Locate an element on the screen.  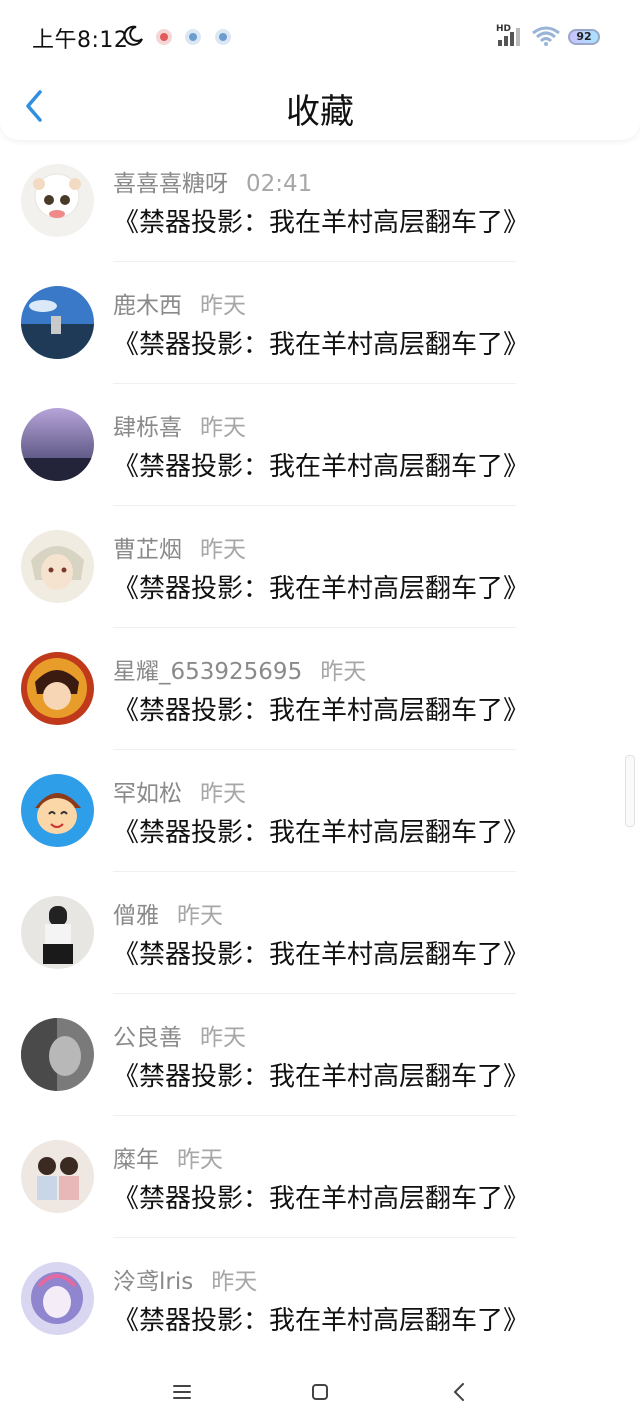
back-nav-icon is located at coordinates (460, 1392).